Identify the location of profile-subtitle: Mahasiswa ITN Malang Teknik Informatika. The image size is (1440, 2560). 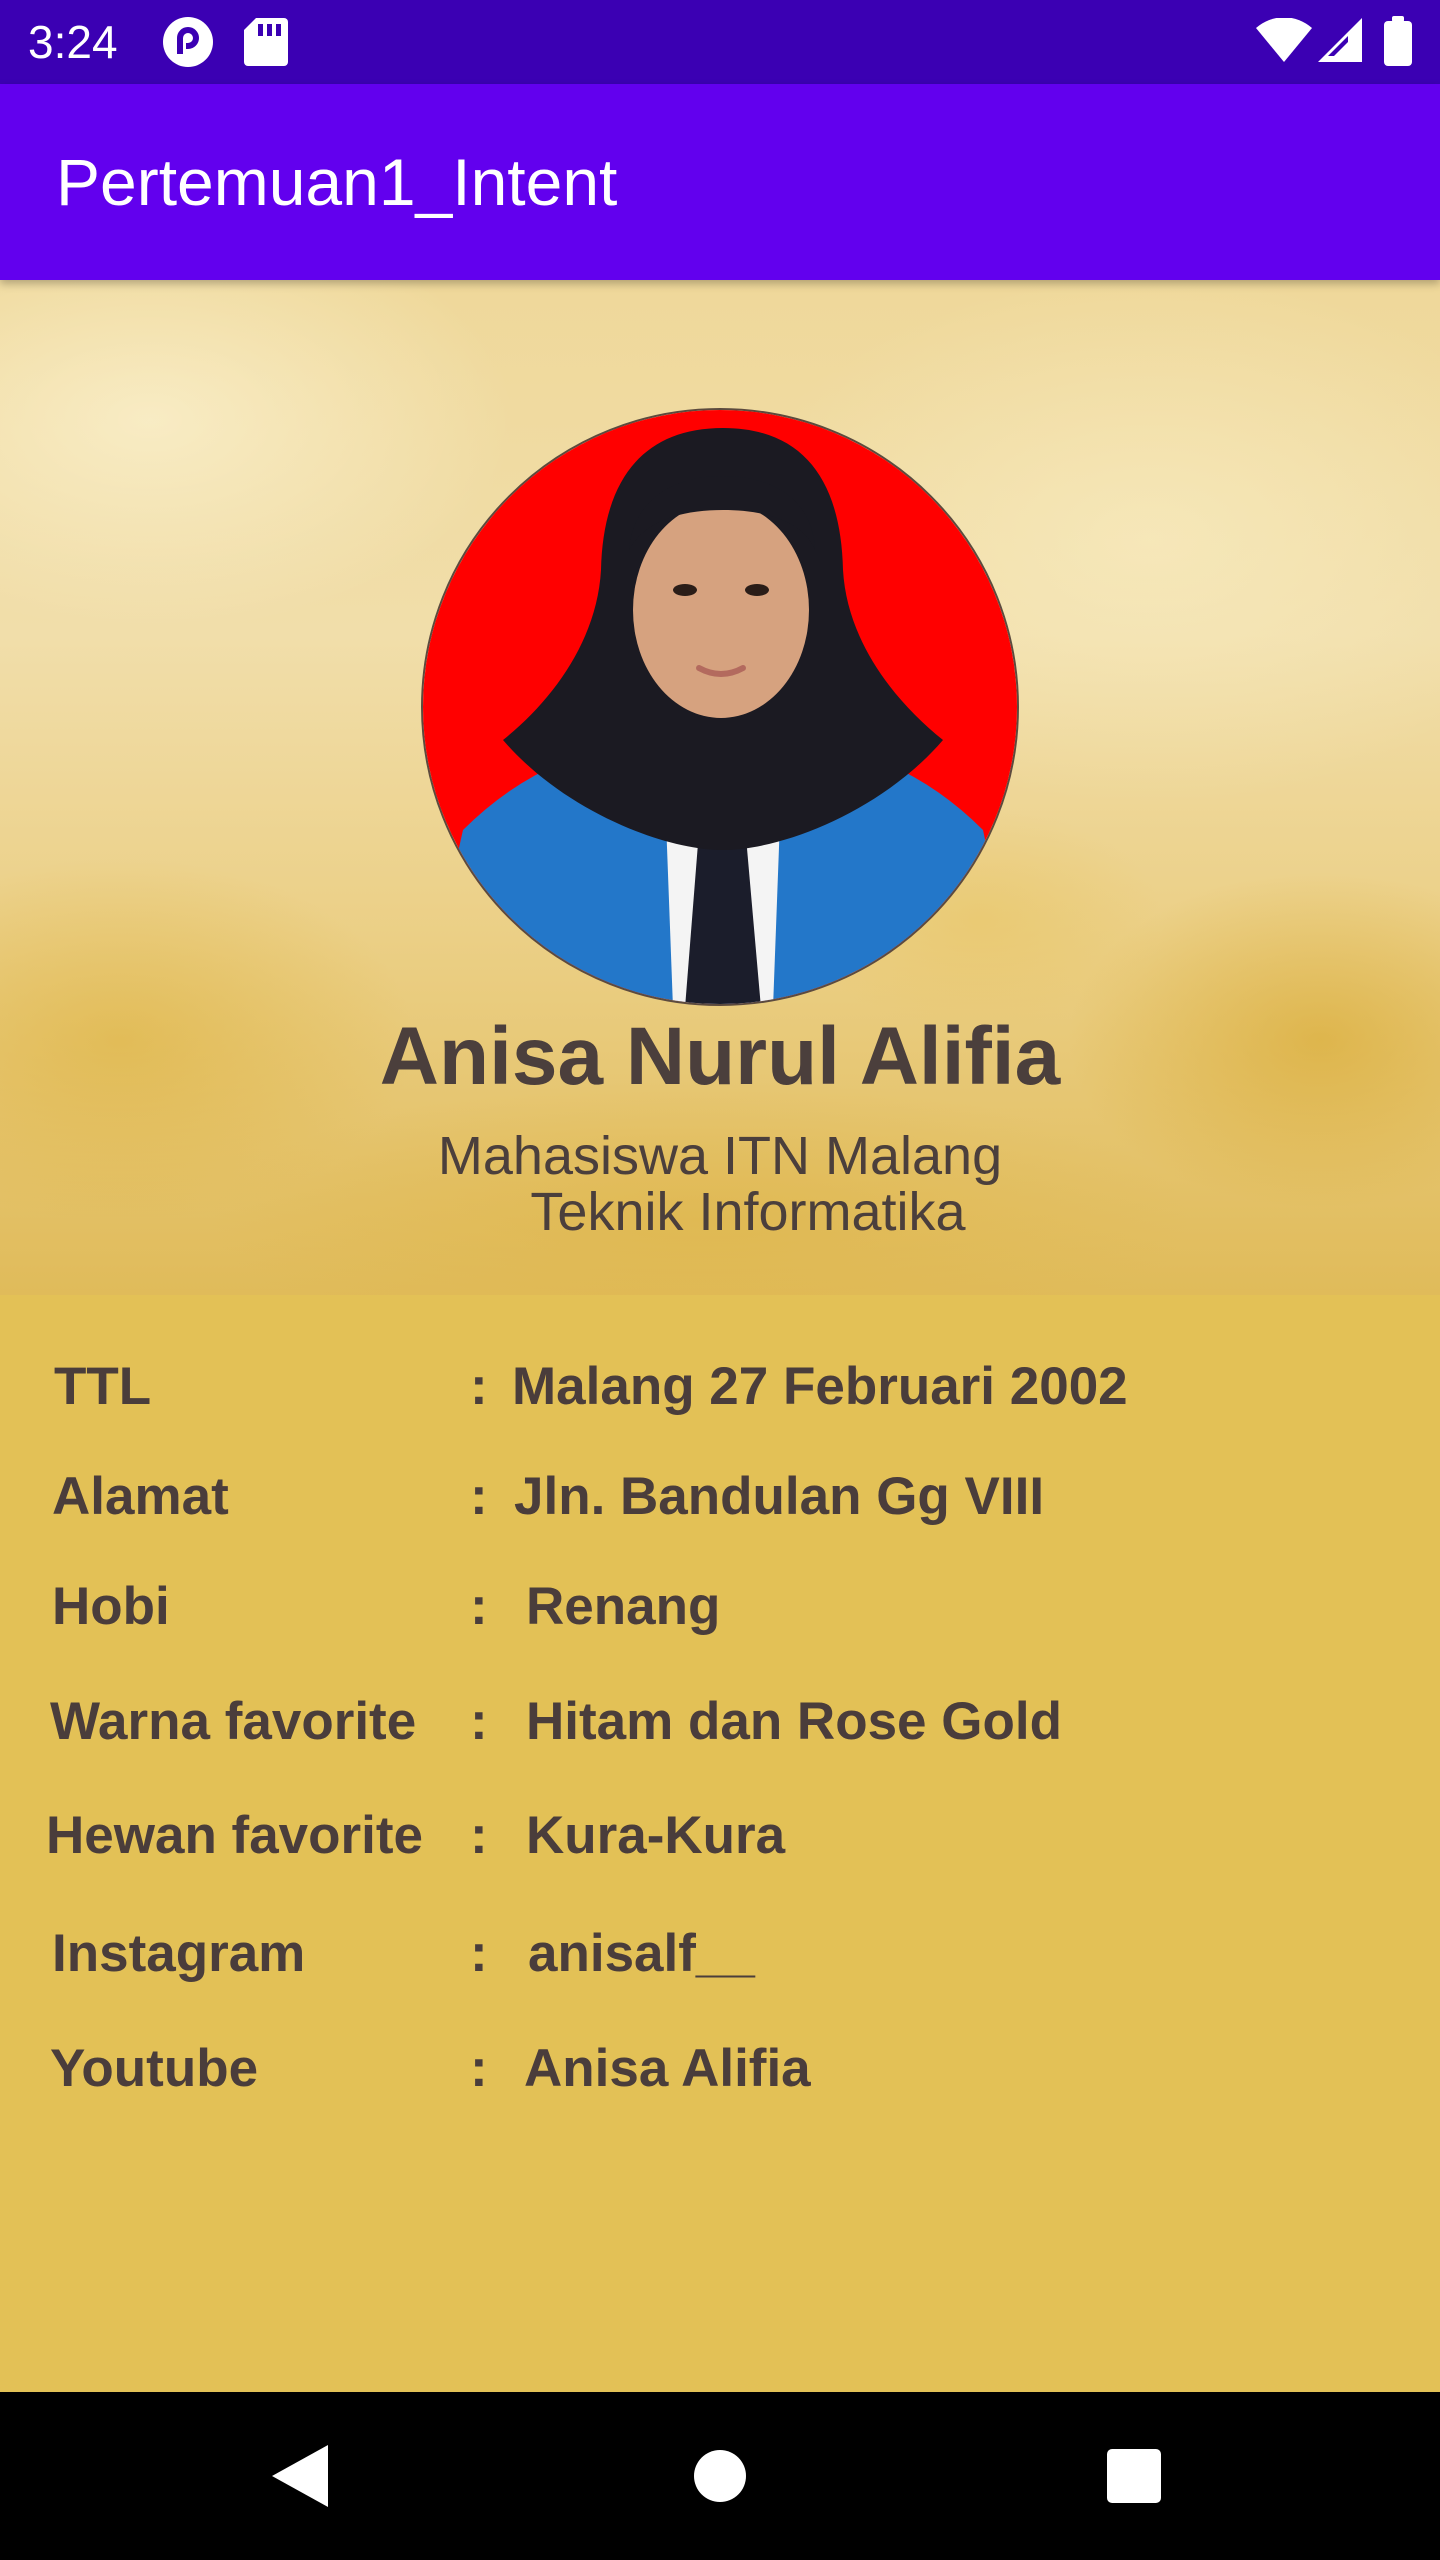
(720, 1184).